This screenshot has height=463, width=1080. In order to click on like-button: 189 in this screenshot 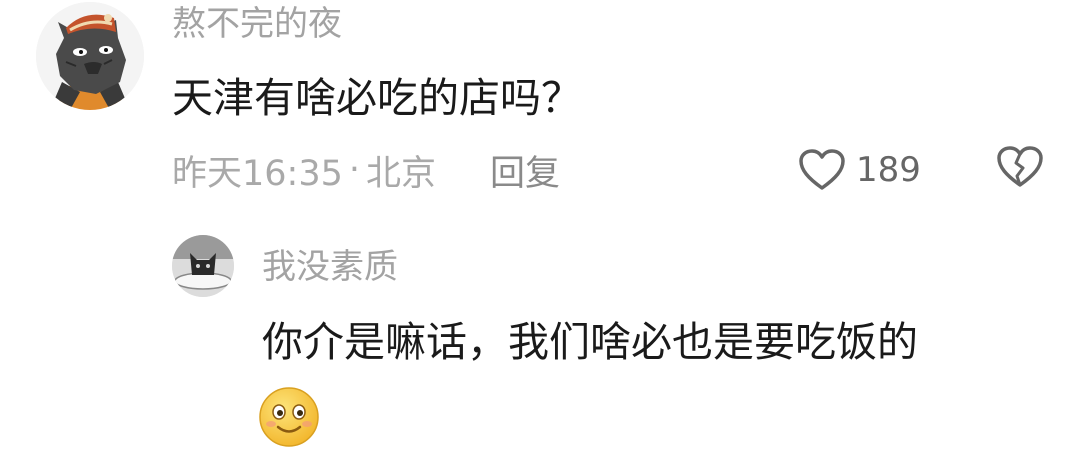, I will do `click(859, 170)`.